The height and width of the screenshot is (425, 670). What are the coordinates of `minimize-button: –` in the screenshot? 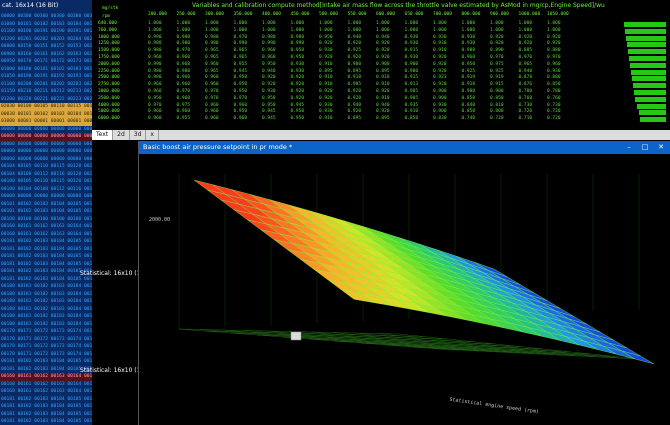 It's located at (629, 147).